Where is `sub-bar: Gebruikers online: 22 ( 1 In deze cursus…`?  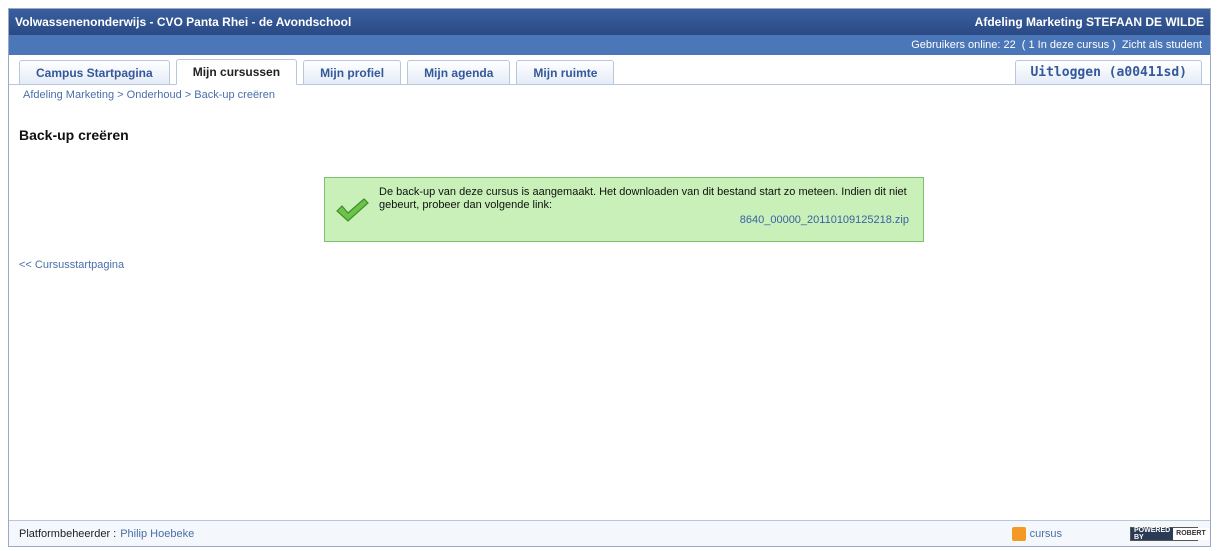 sub-bar: Gebruikers online: 22 ( 1 In deze cursus… is located at coordinates (609, 45).